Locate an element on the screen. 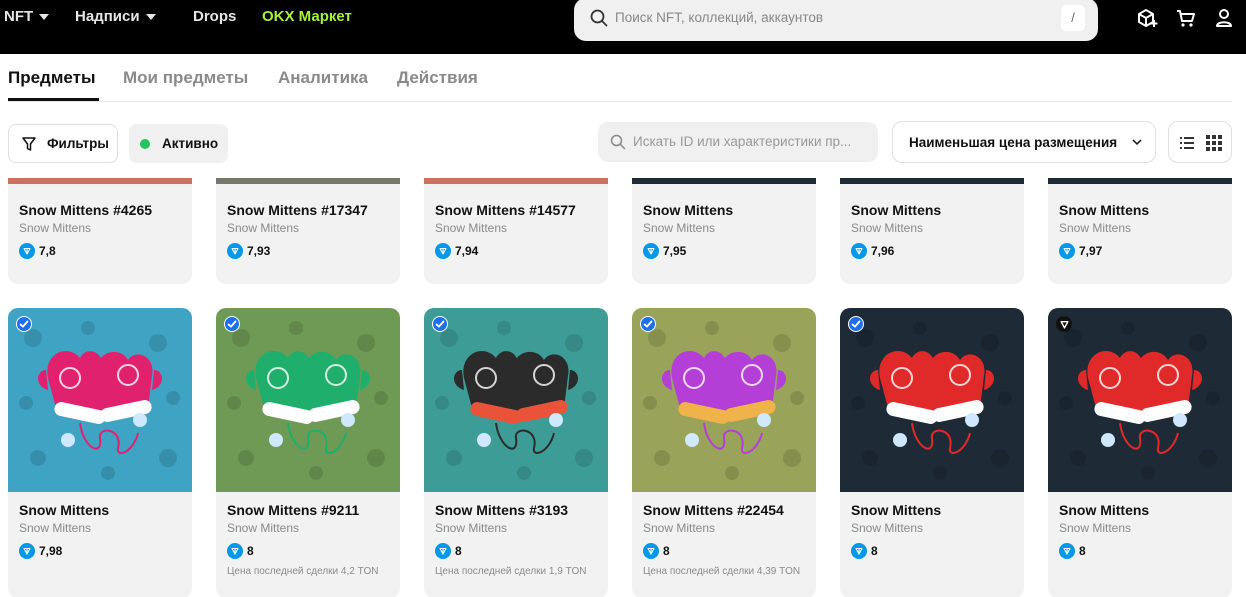 Image resolution: width=1246 pixels, height=597 pixels. nft-card-price: 7,8 is located at coordinates (37, 251).